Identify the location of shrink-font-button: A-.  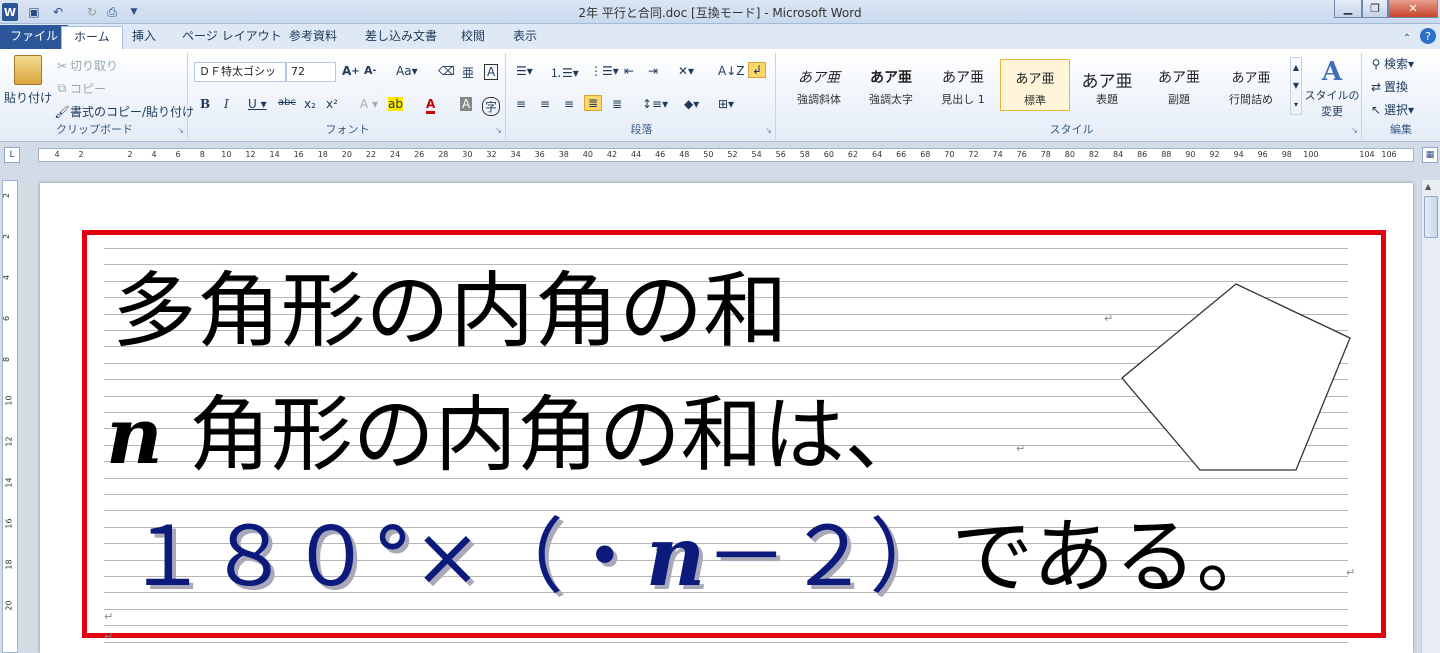
(370, 70).